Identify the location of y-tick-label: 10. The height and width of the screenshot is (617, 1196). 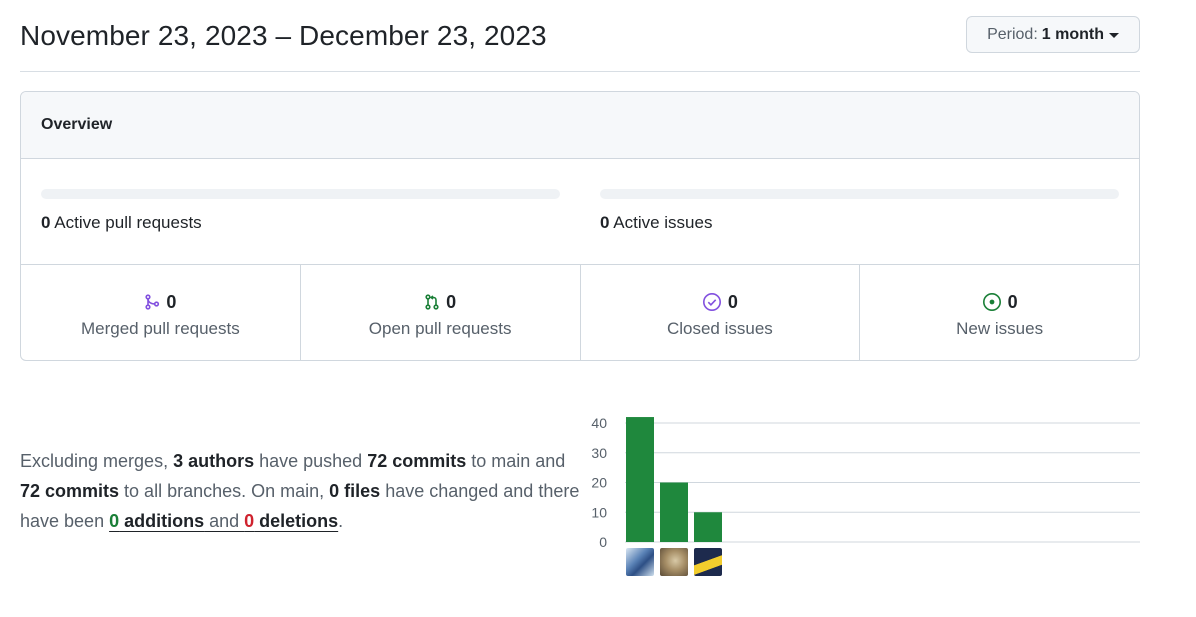
(599, 512).